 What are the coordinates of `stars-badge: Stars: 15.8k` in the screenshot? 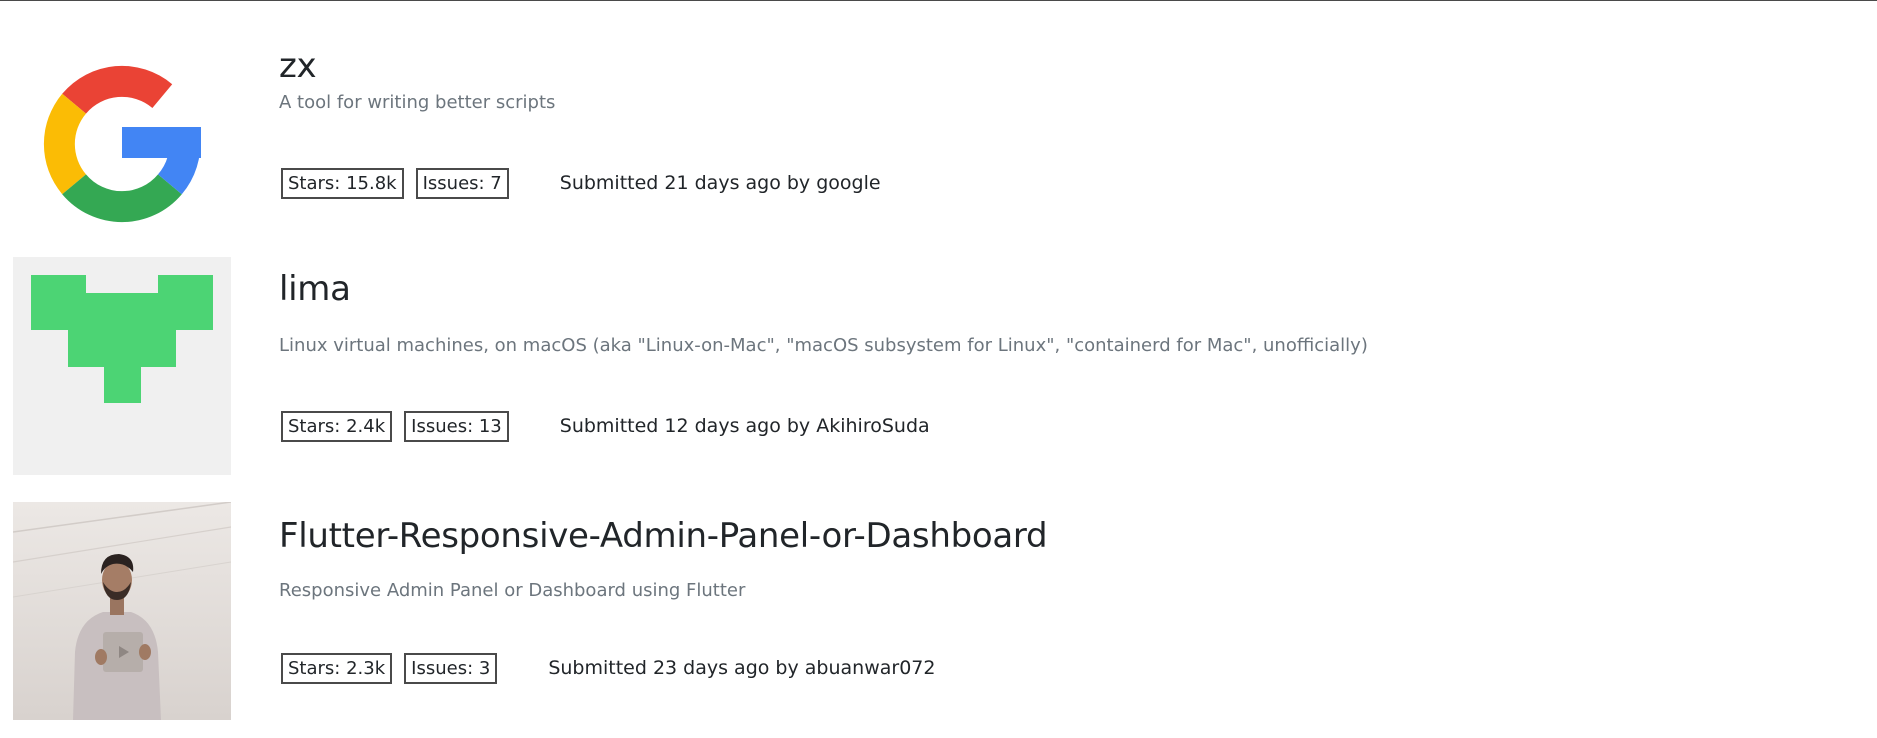 It's located at (342, 183).